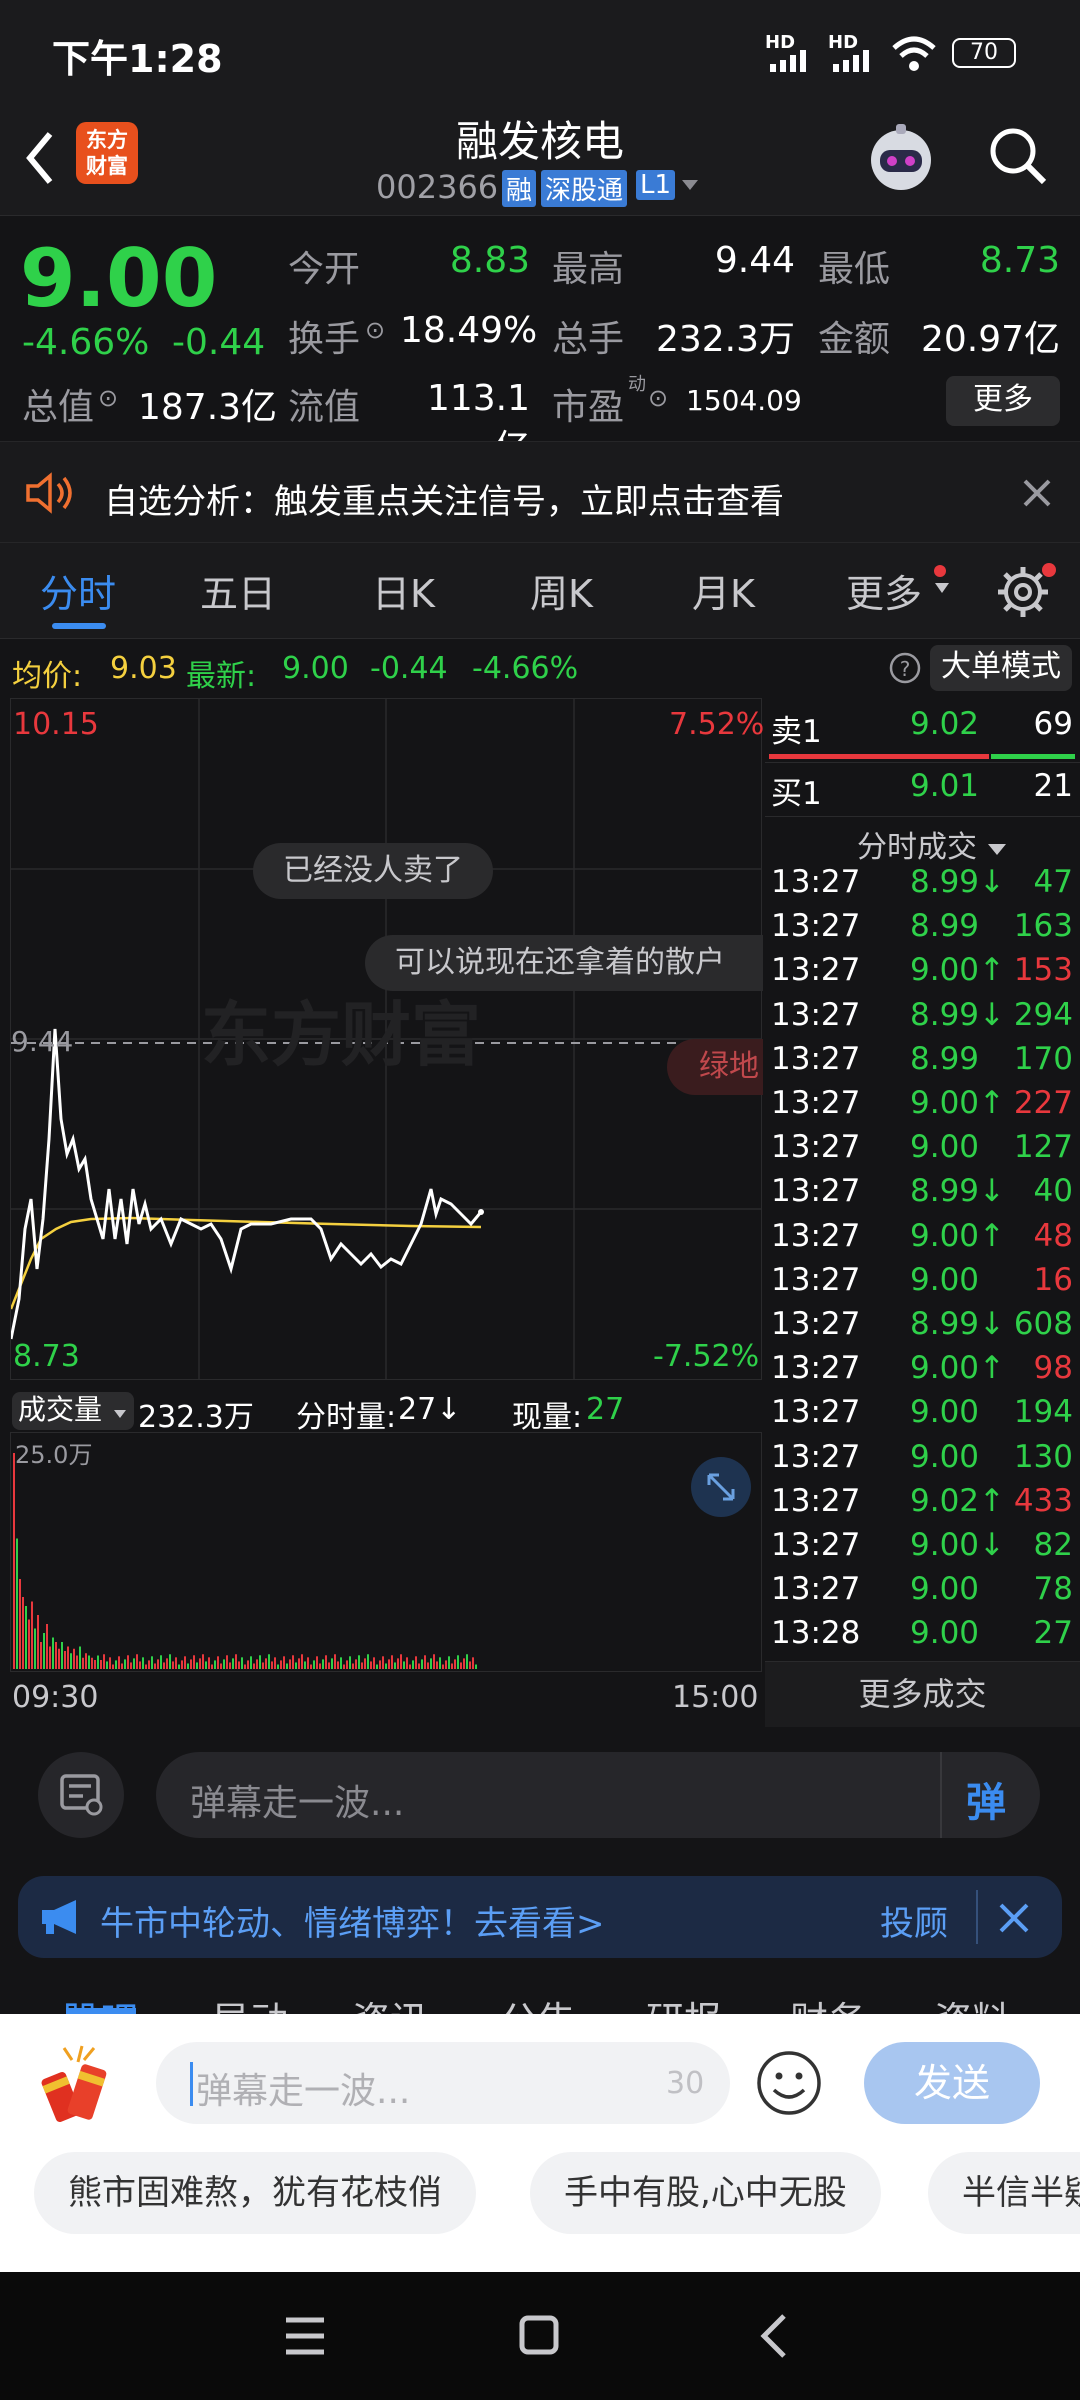 Image resolution: width=1080 pixels, height=2400 pixels. What do you see at coordinates (238, 590) in the screenshot?
I see `tab-five-day: 五日` at bounding box center [238, 590].